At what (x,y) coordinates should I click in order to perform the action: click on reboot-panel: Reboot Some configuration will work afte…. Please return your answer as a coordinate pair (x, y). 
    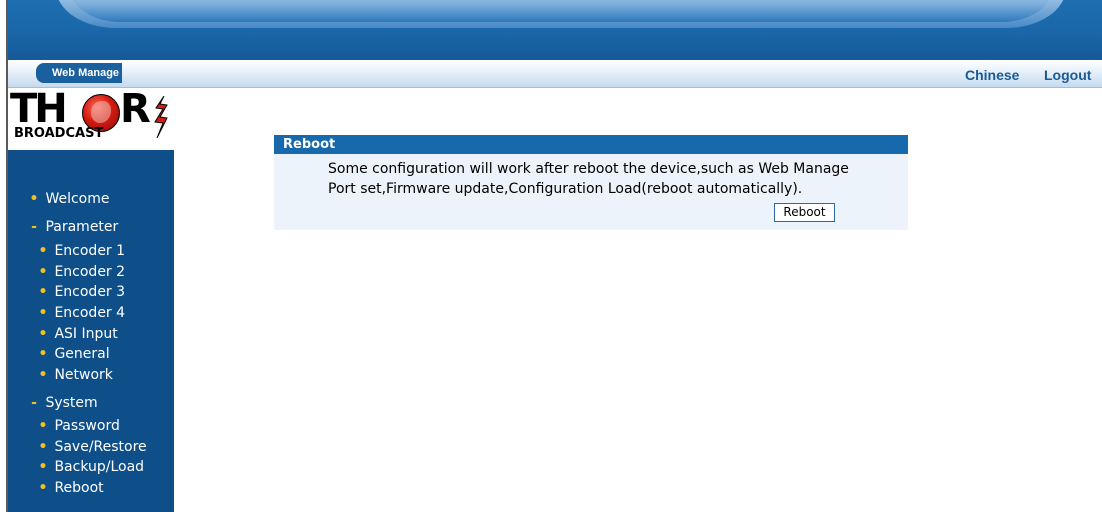
    Looking at the image, I should click on (591, 182).